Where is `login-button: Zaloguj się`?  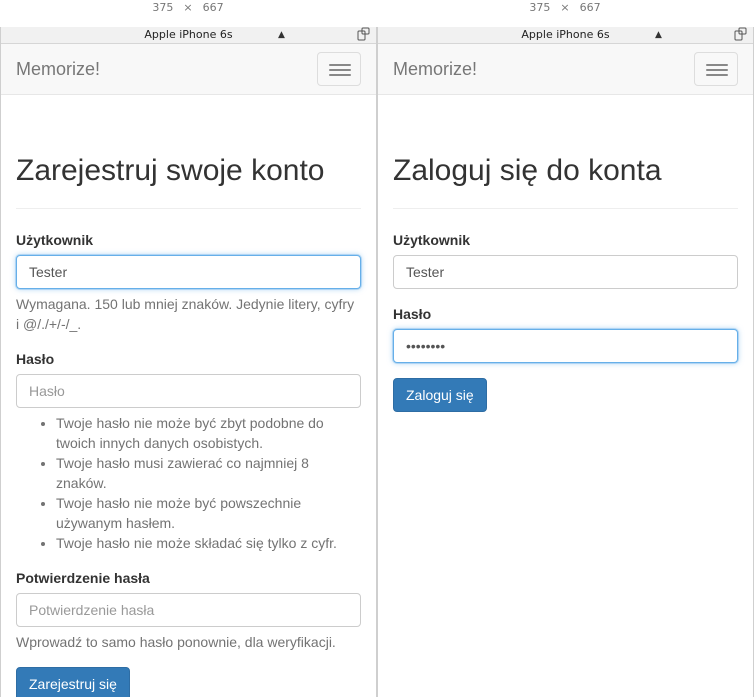
login-button: Zaloguj się is located at coordinates (440, 395).